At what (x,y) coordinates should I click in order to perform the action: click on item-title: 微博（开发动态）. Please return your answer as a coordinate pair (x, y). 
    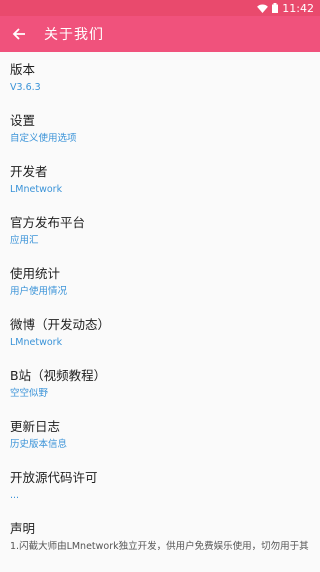
    Looking at the image, I should click on (60, 324).